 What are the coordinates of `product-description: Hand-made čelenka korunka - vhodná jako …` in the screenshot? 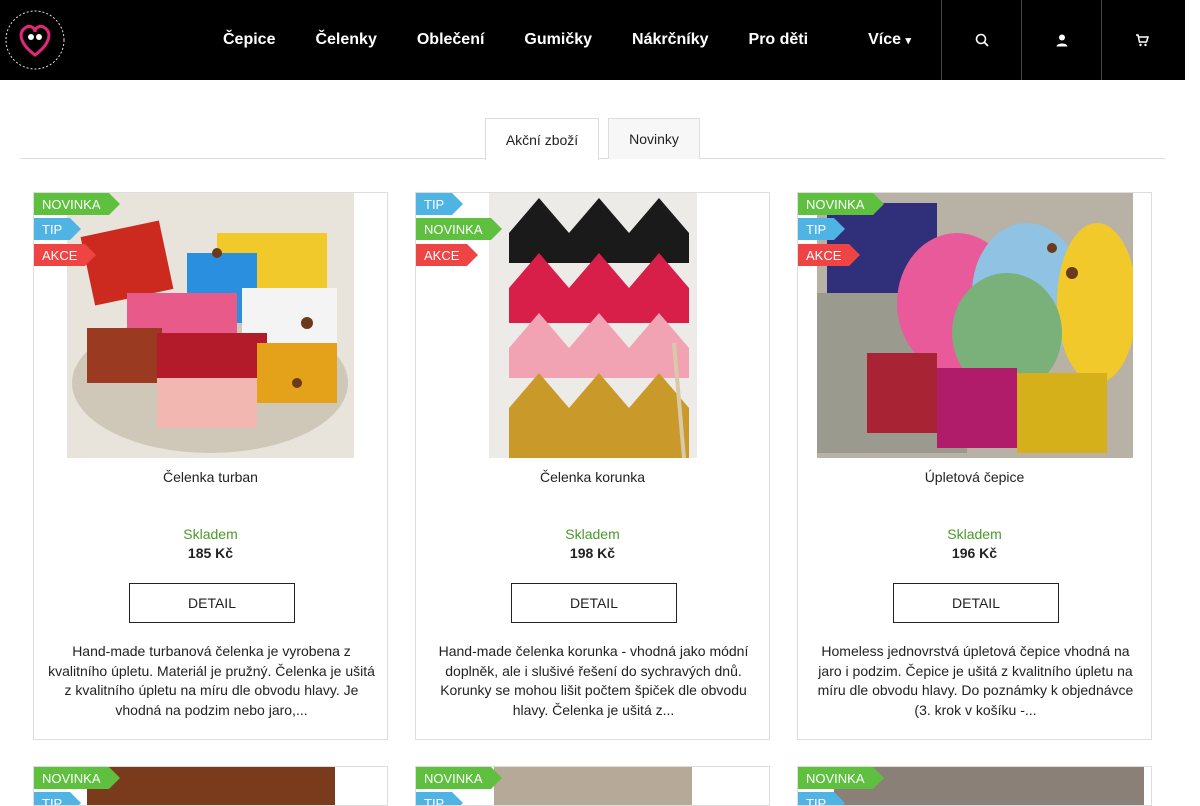 It's located at (593, 680).